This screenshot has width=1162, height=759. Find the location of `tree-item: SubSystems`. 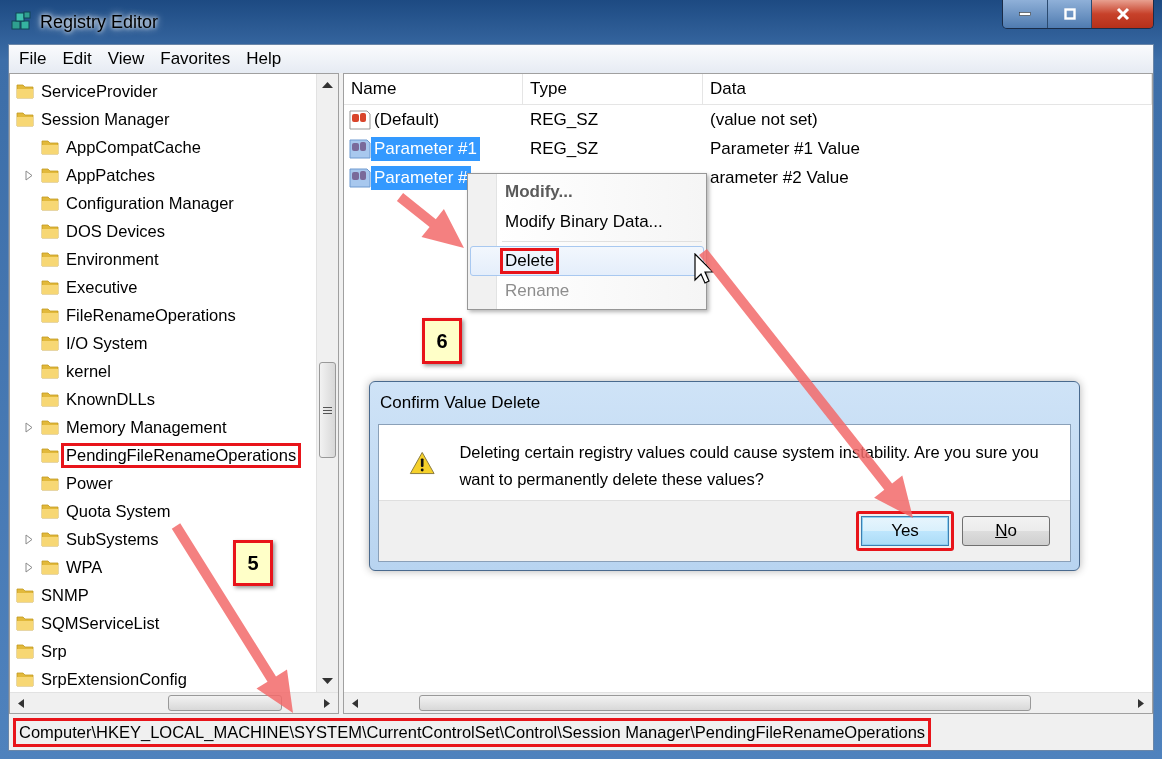

tree-item: SubSystems is located at coordinates (112, 539).